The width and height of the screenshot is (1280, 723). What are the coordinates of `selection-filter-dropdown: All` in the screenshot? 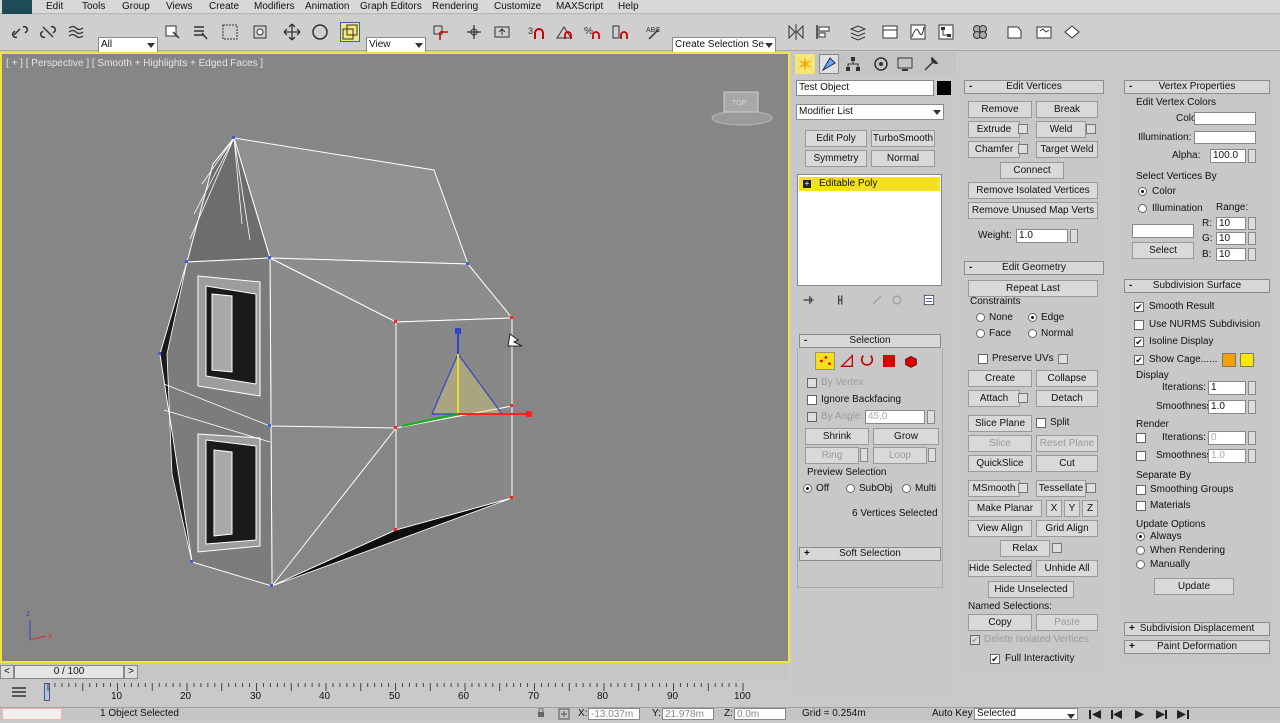 It's located at (128, 45).